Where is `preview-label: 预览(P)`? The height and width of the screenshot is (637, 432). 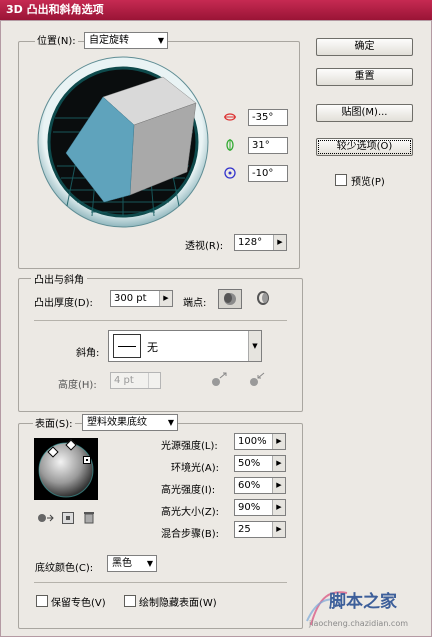
preview-label: 预览(P) is located at coordinates (368, 182).